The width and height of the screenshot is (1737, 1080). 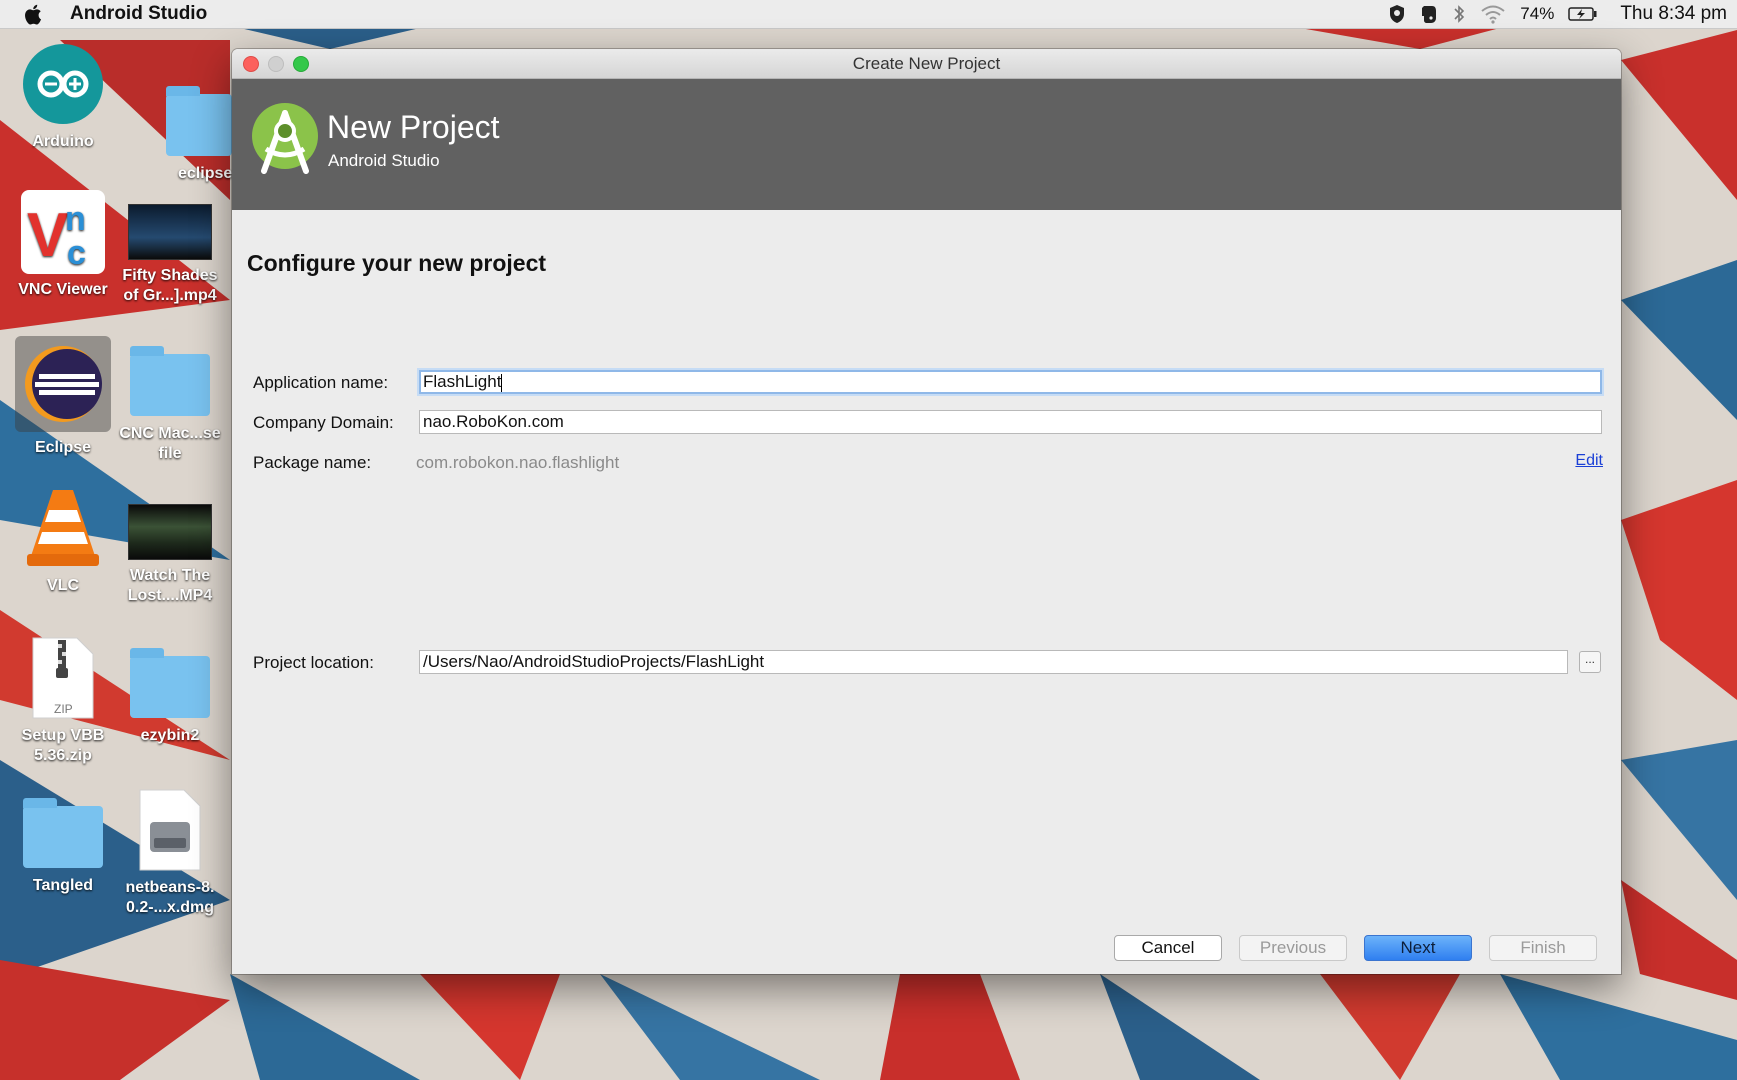 What do you see at coordinates (63, 447) in the screenshot?
I see `desktop-icon-label: Eclipse` at bounding box center [63, 447].